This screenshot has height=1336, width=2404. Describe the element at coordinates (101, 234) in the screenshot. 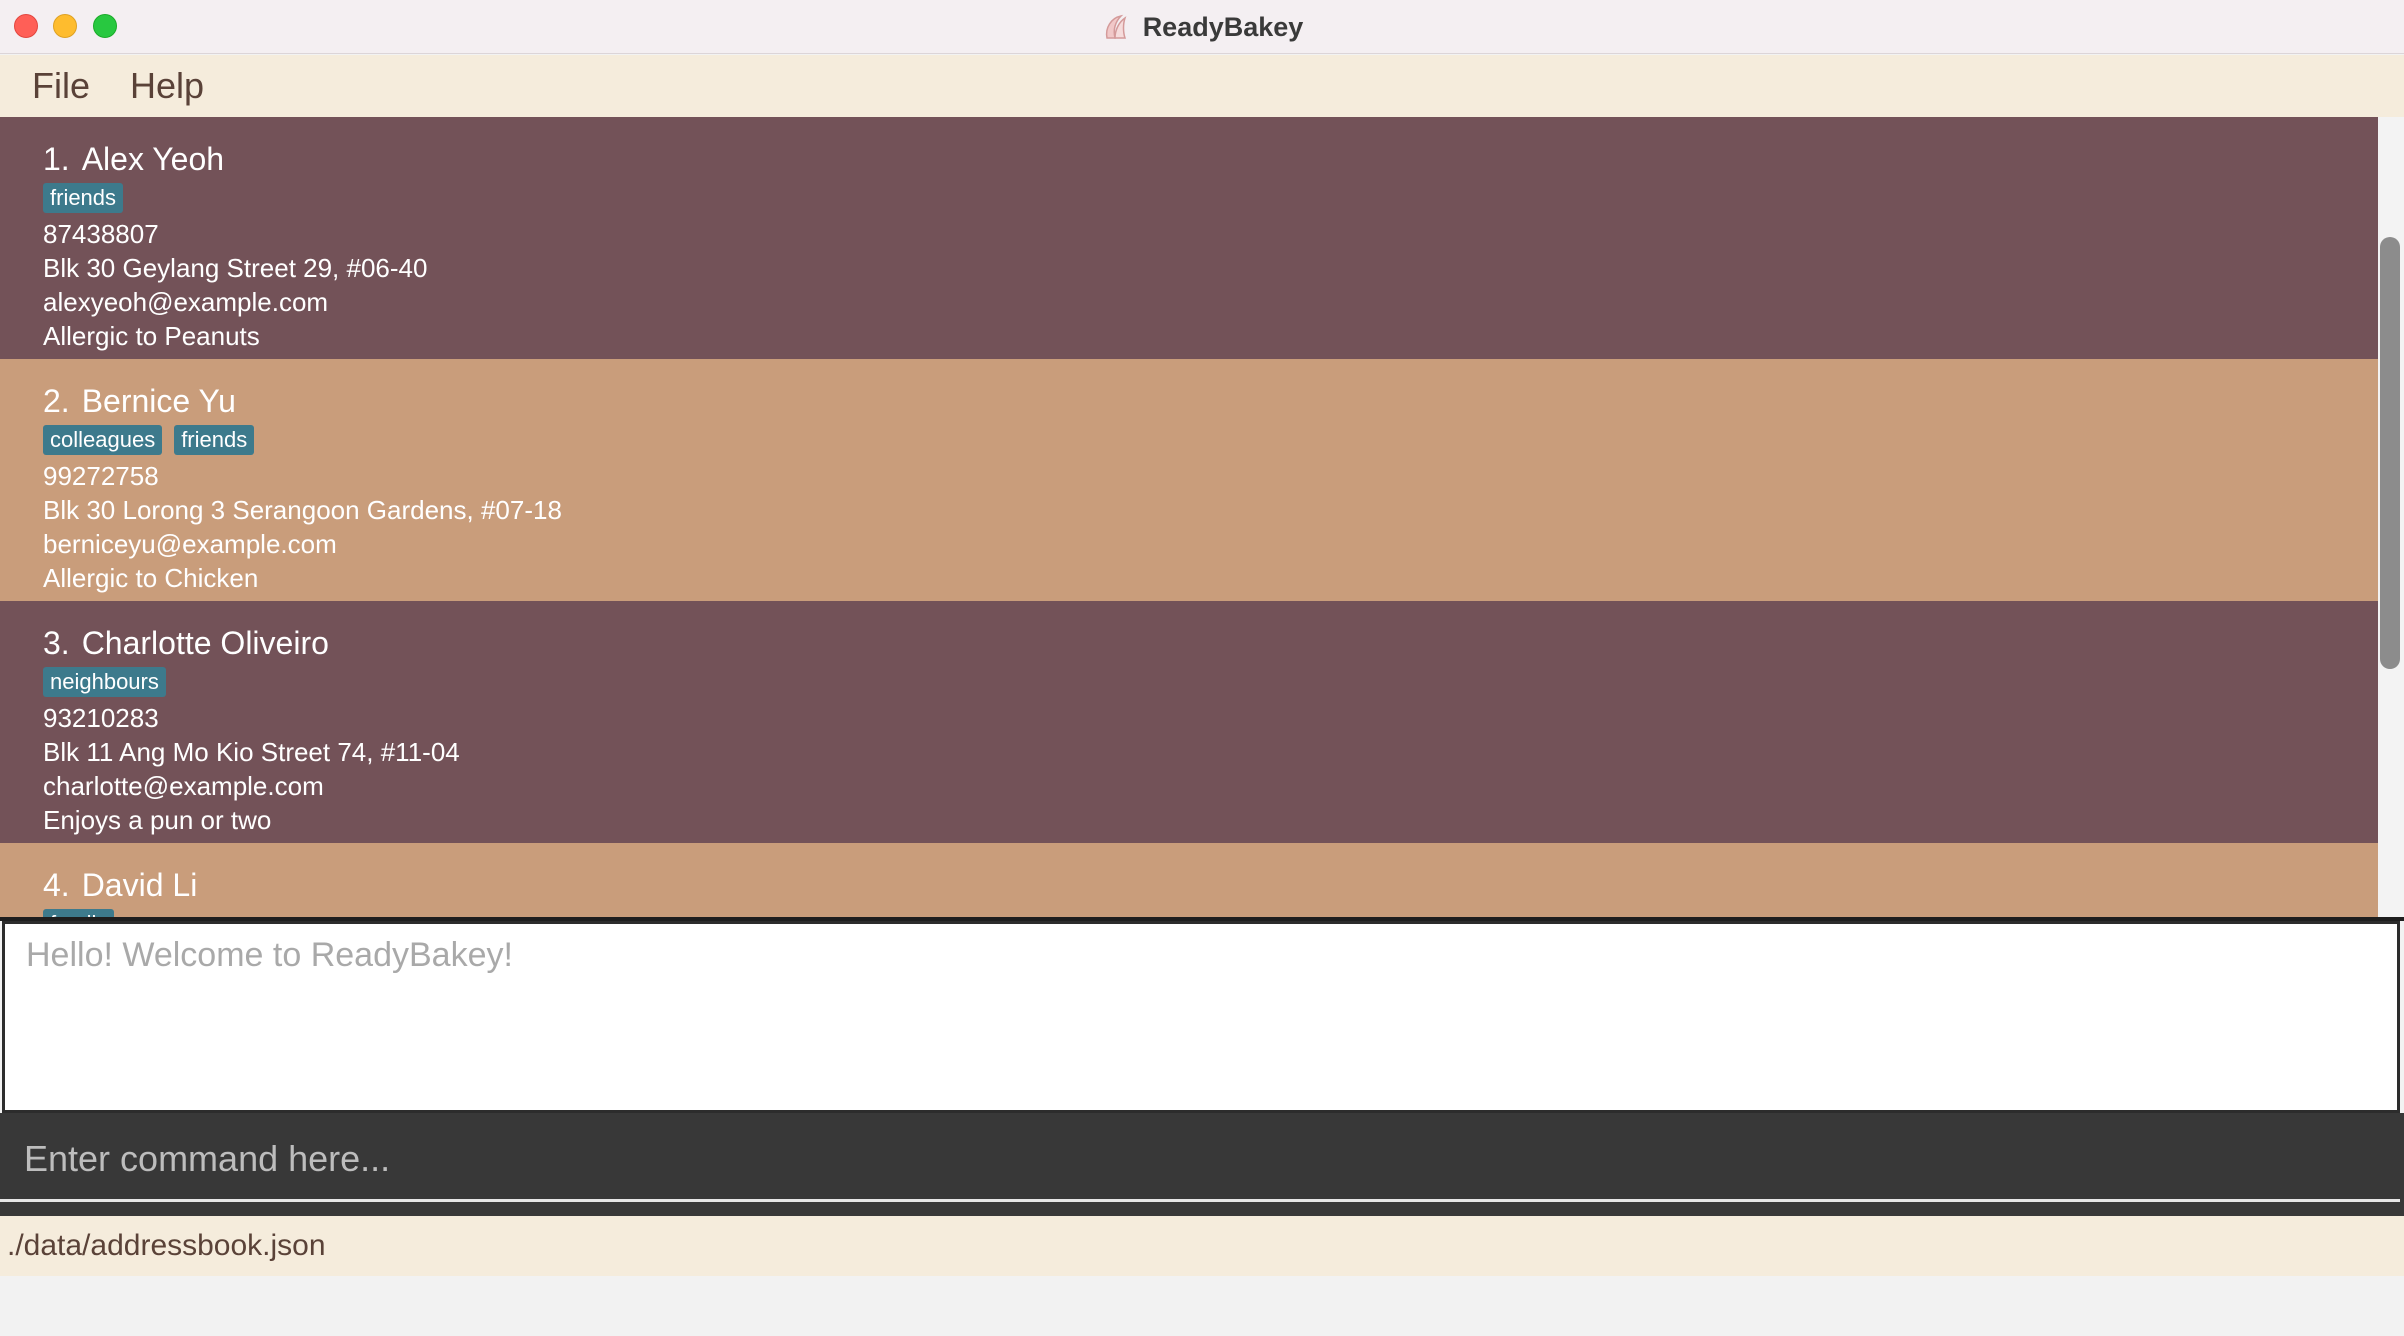

I see `person-phone: 87438807` at that location.